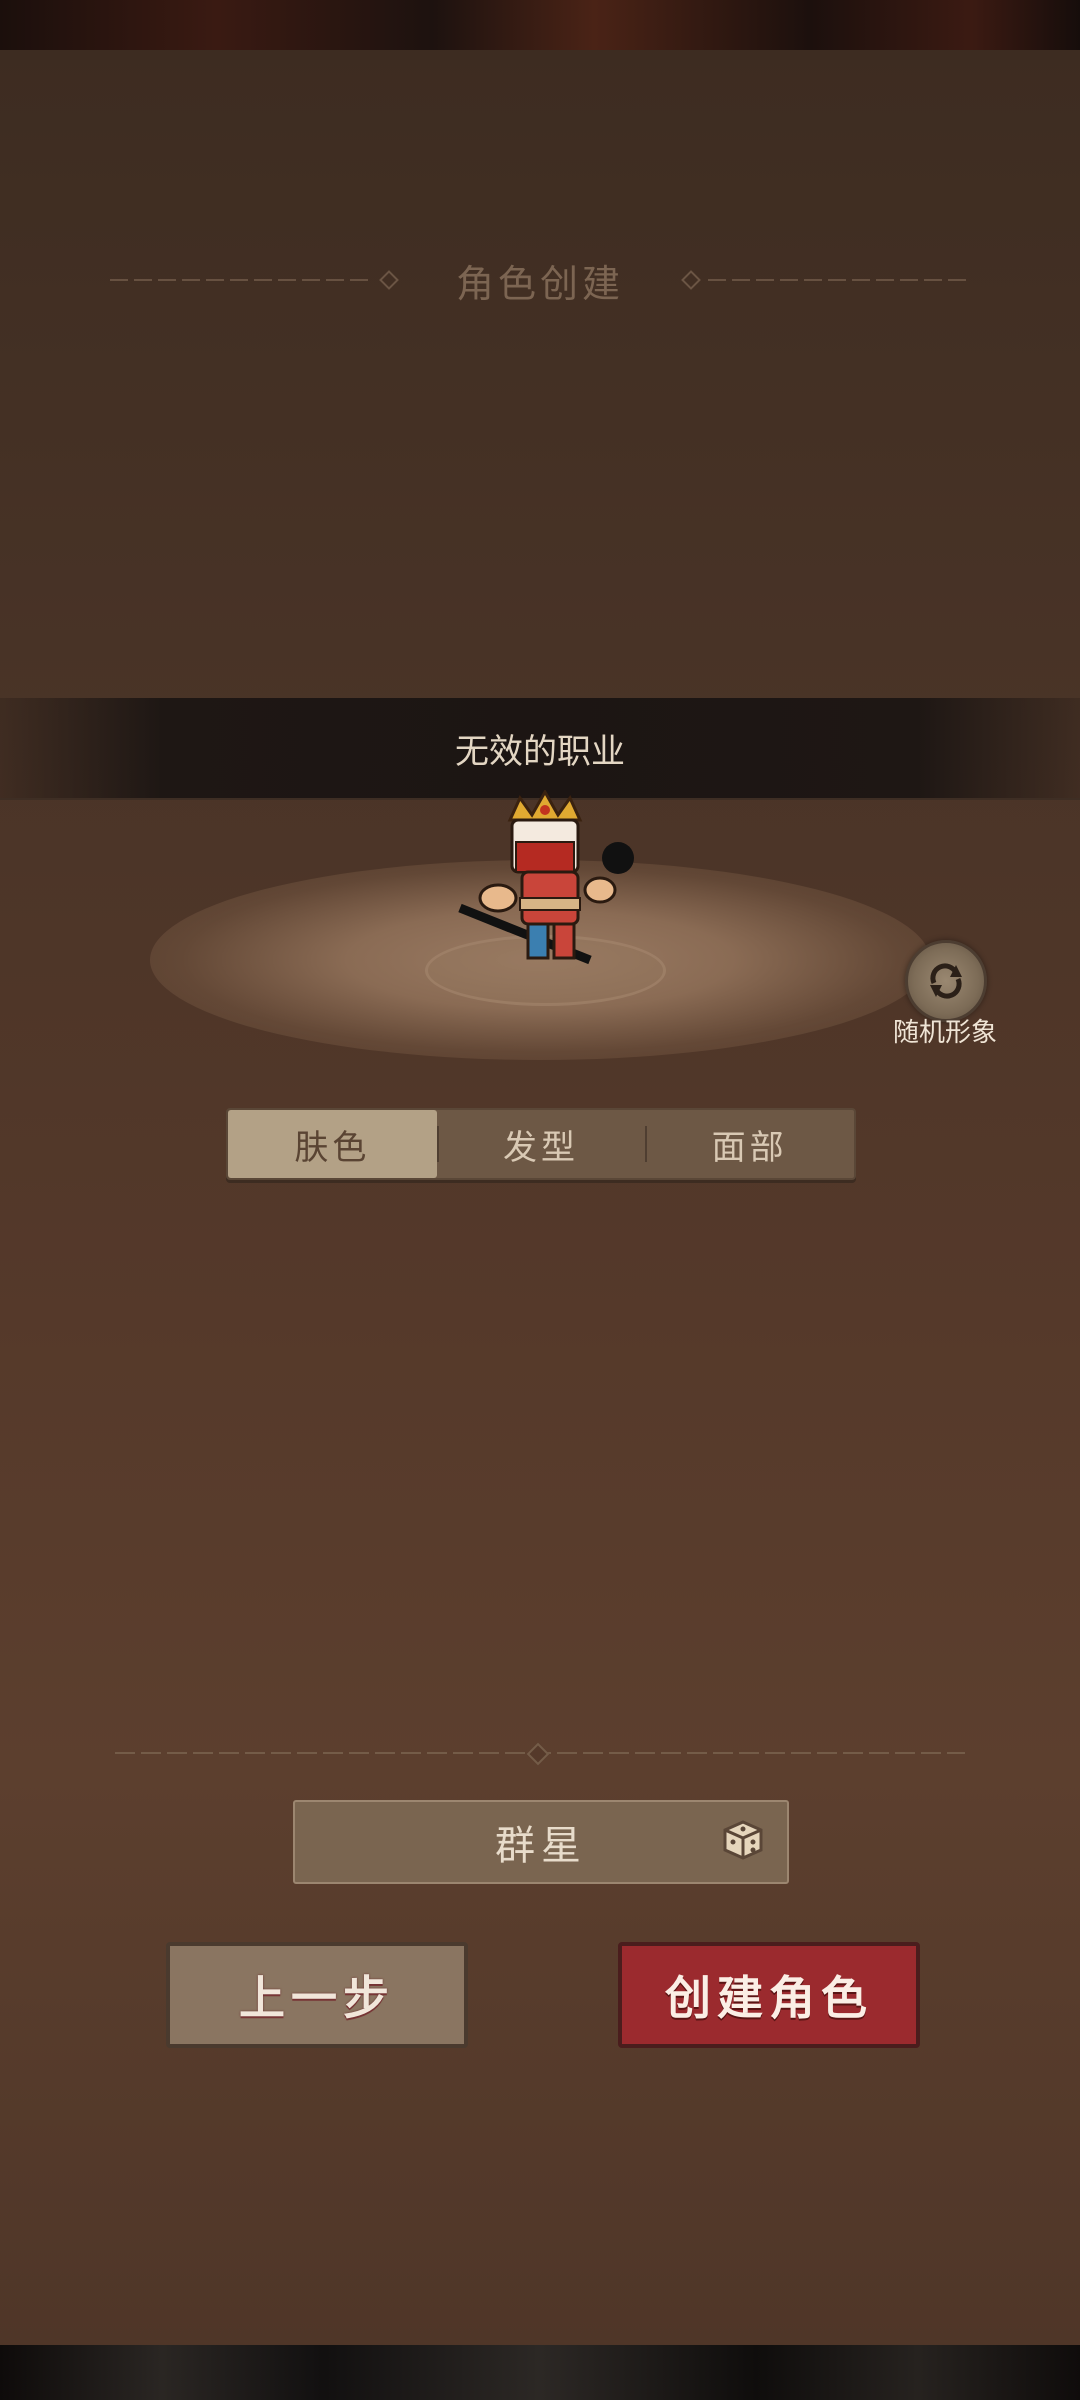 The height and width of the screenshot is (2400, 1080). Describe the element at coordinates (389, 280) in the screenshot. I see `title-ornament-left` at that location.